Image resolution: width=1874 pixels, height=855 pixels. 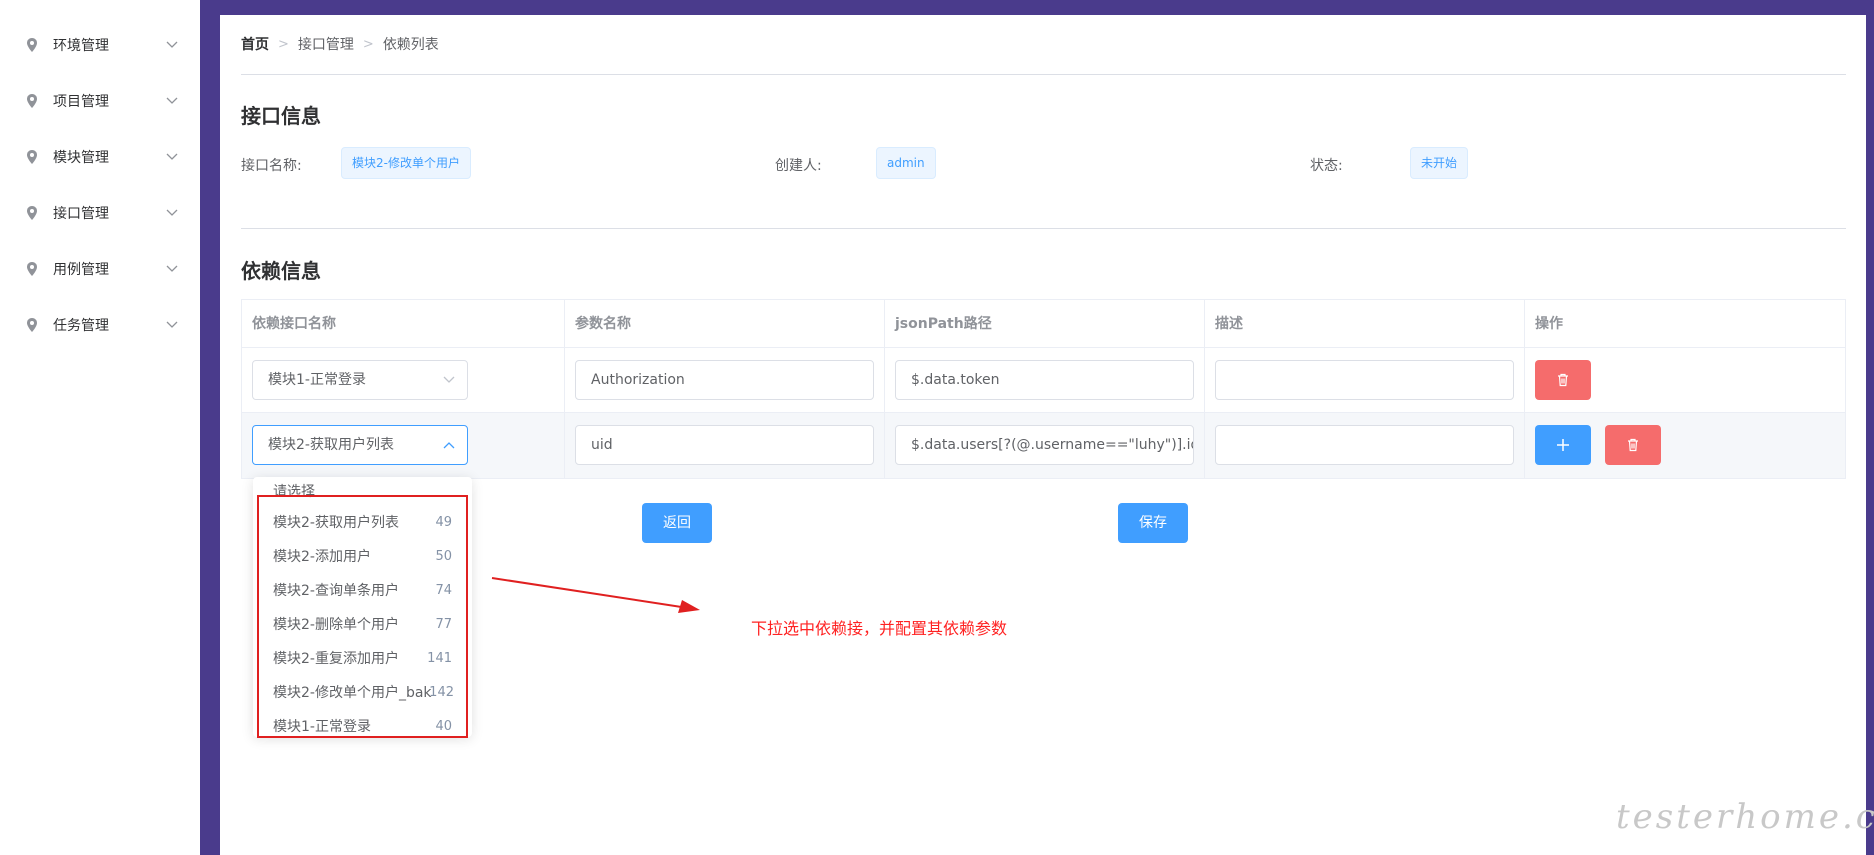 I want to click on sidebar-item-label: 环境管理, so click(x=81, y=46).